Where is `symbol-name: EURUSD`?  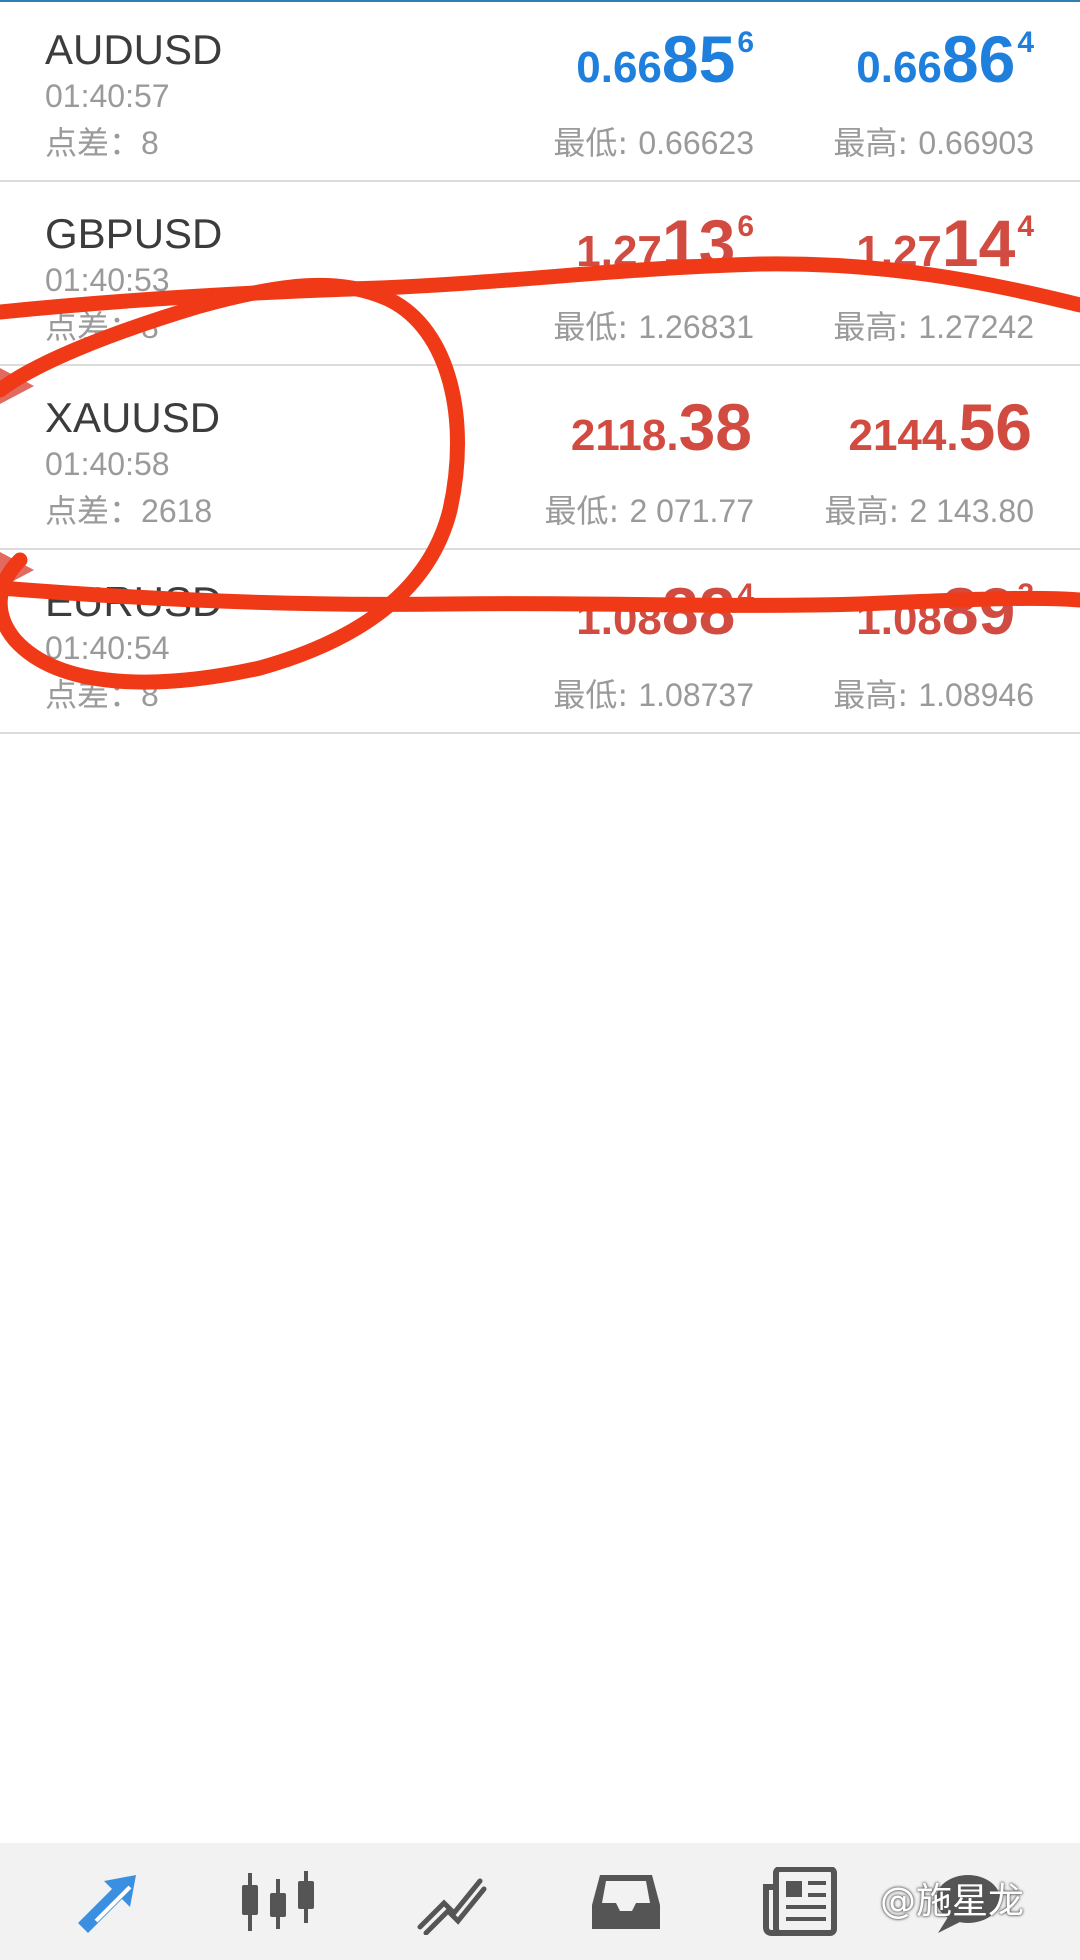
symbol-name: EURUSD is located at coordinates (134, 601).